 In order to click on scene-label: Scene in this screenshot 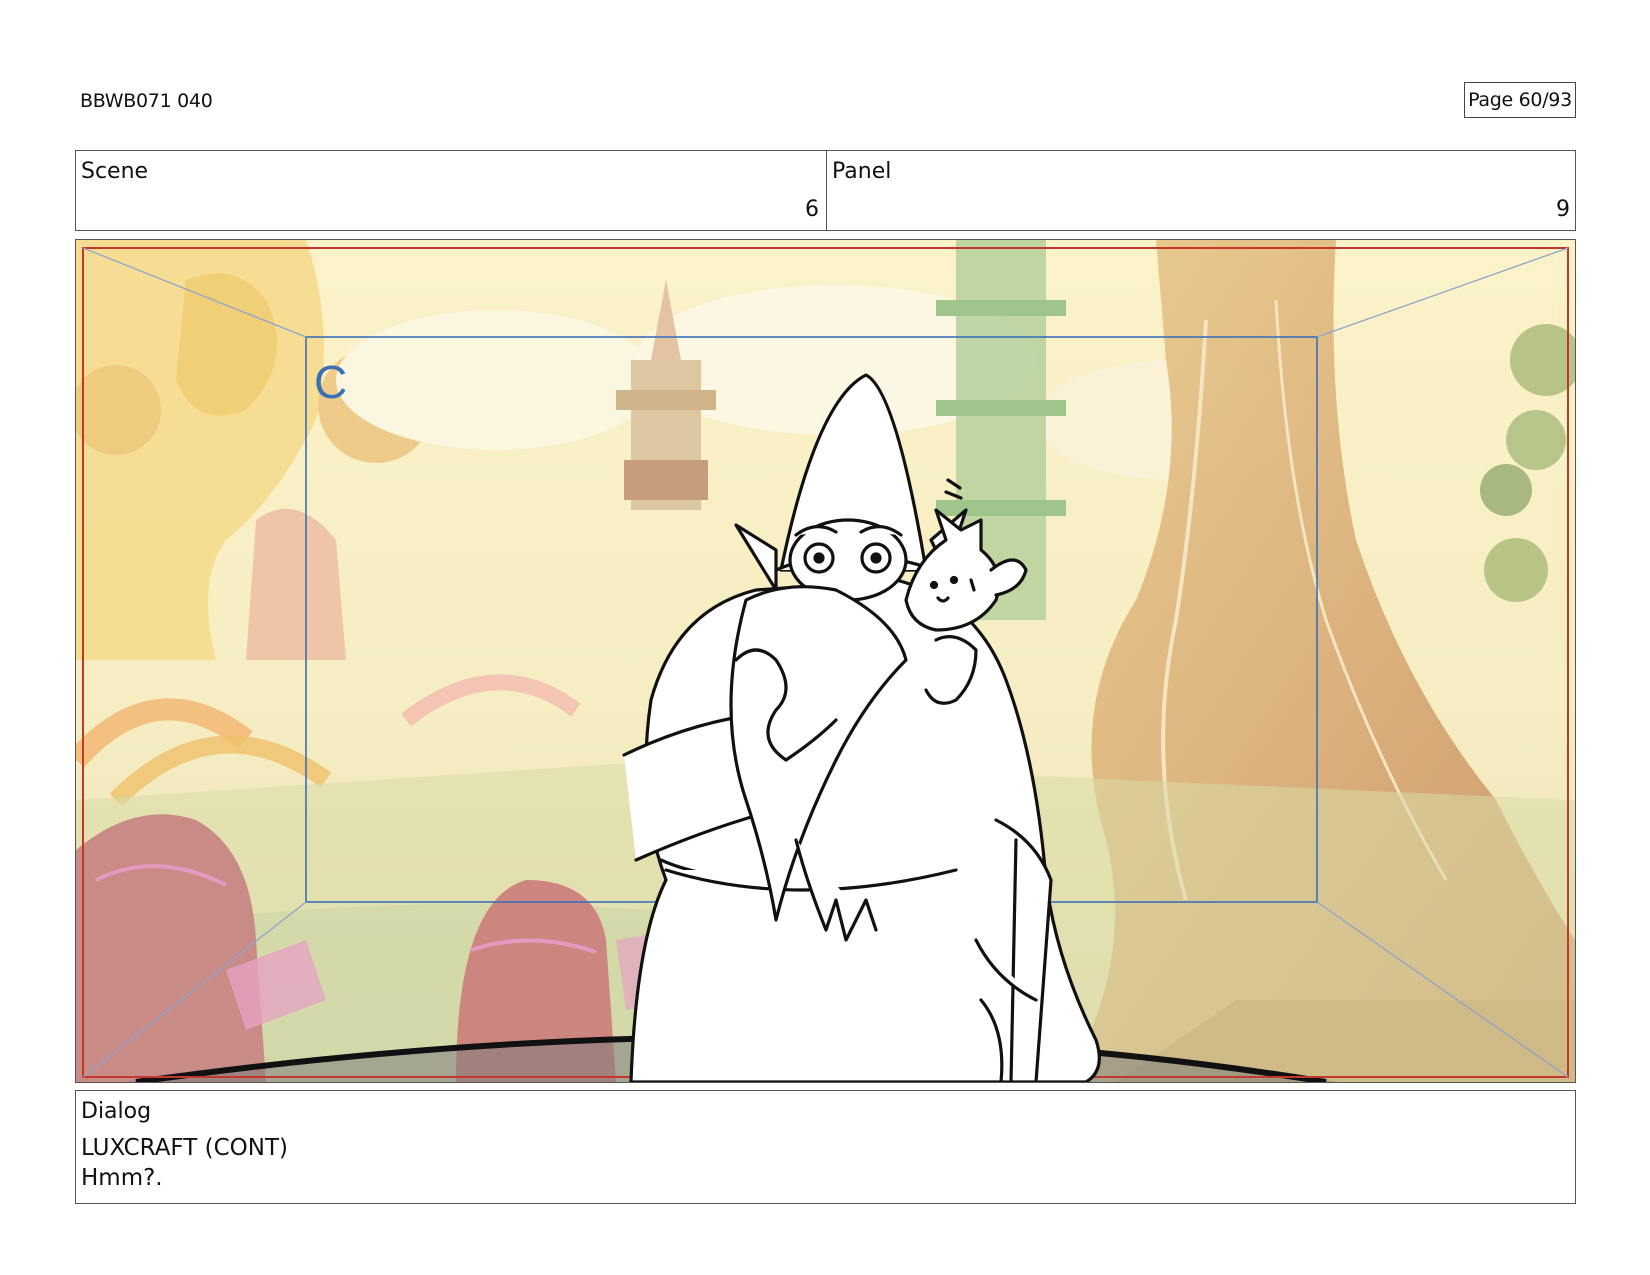, I will do `click(115, 171)`.